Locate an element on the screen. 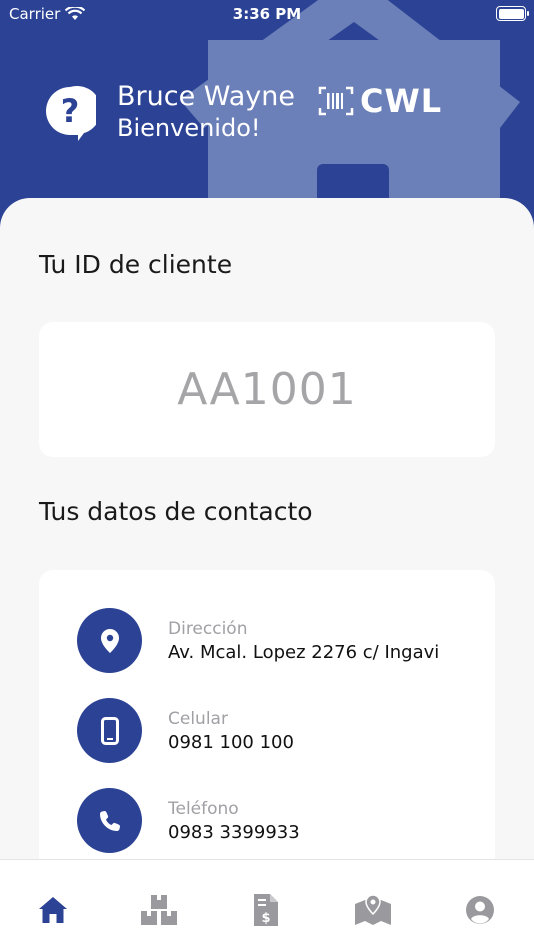  logo-text: CWL is located at coordinates (401, 101).